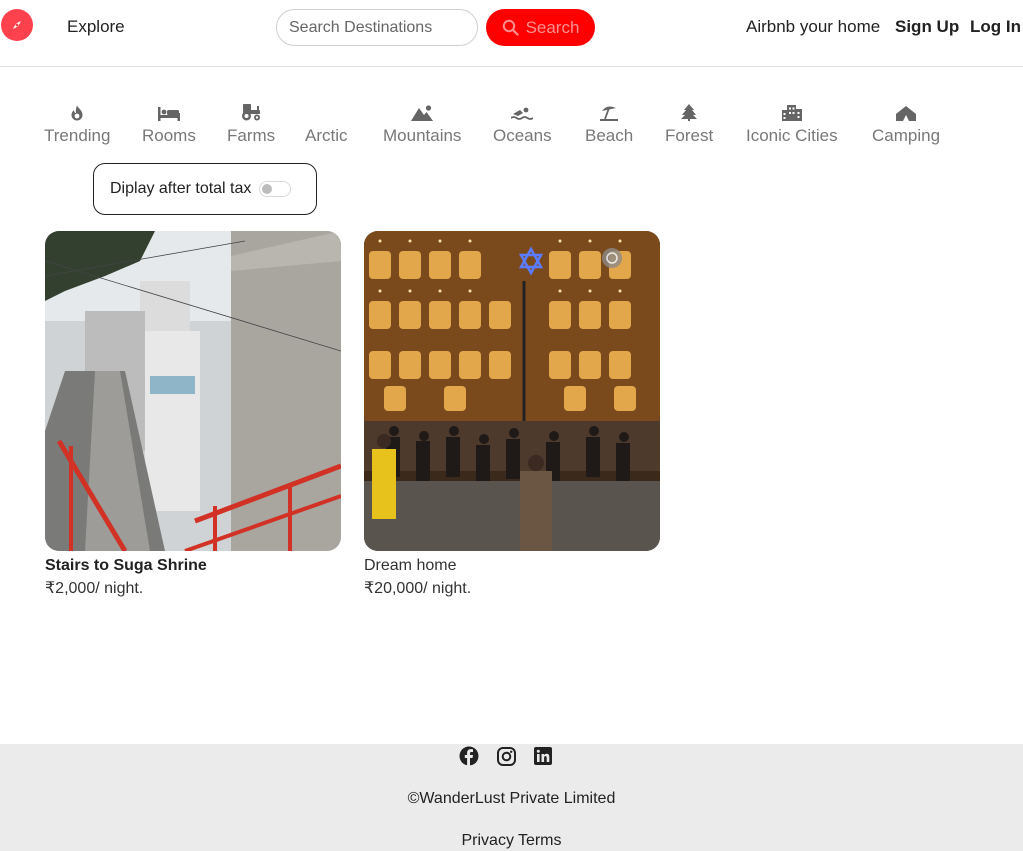 The image size is (1023, 851). I want to click on city-icon, so click(791, 111).